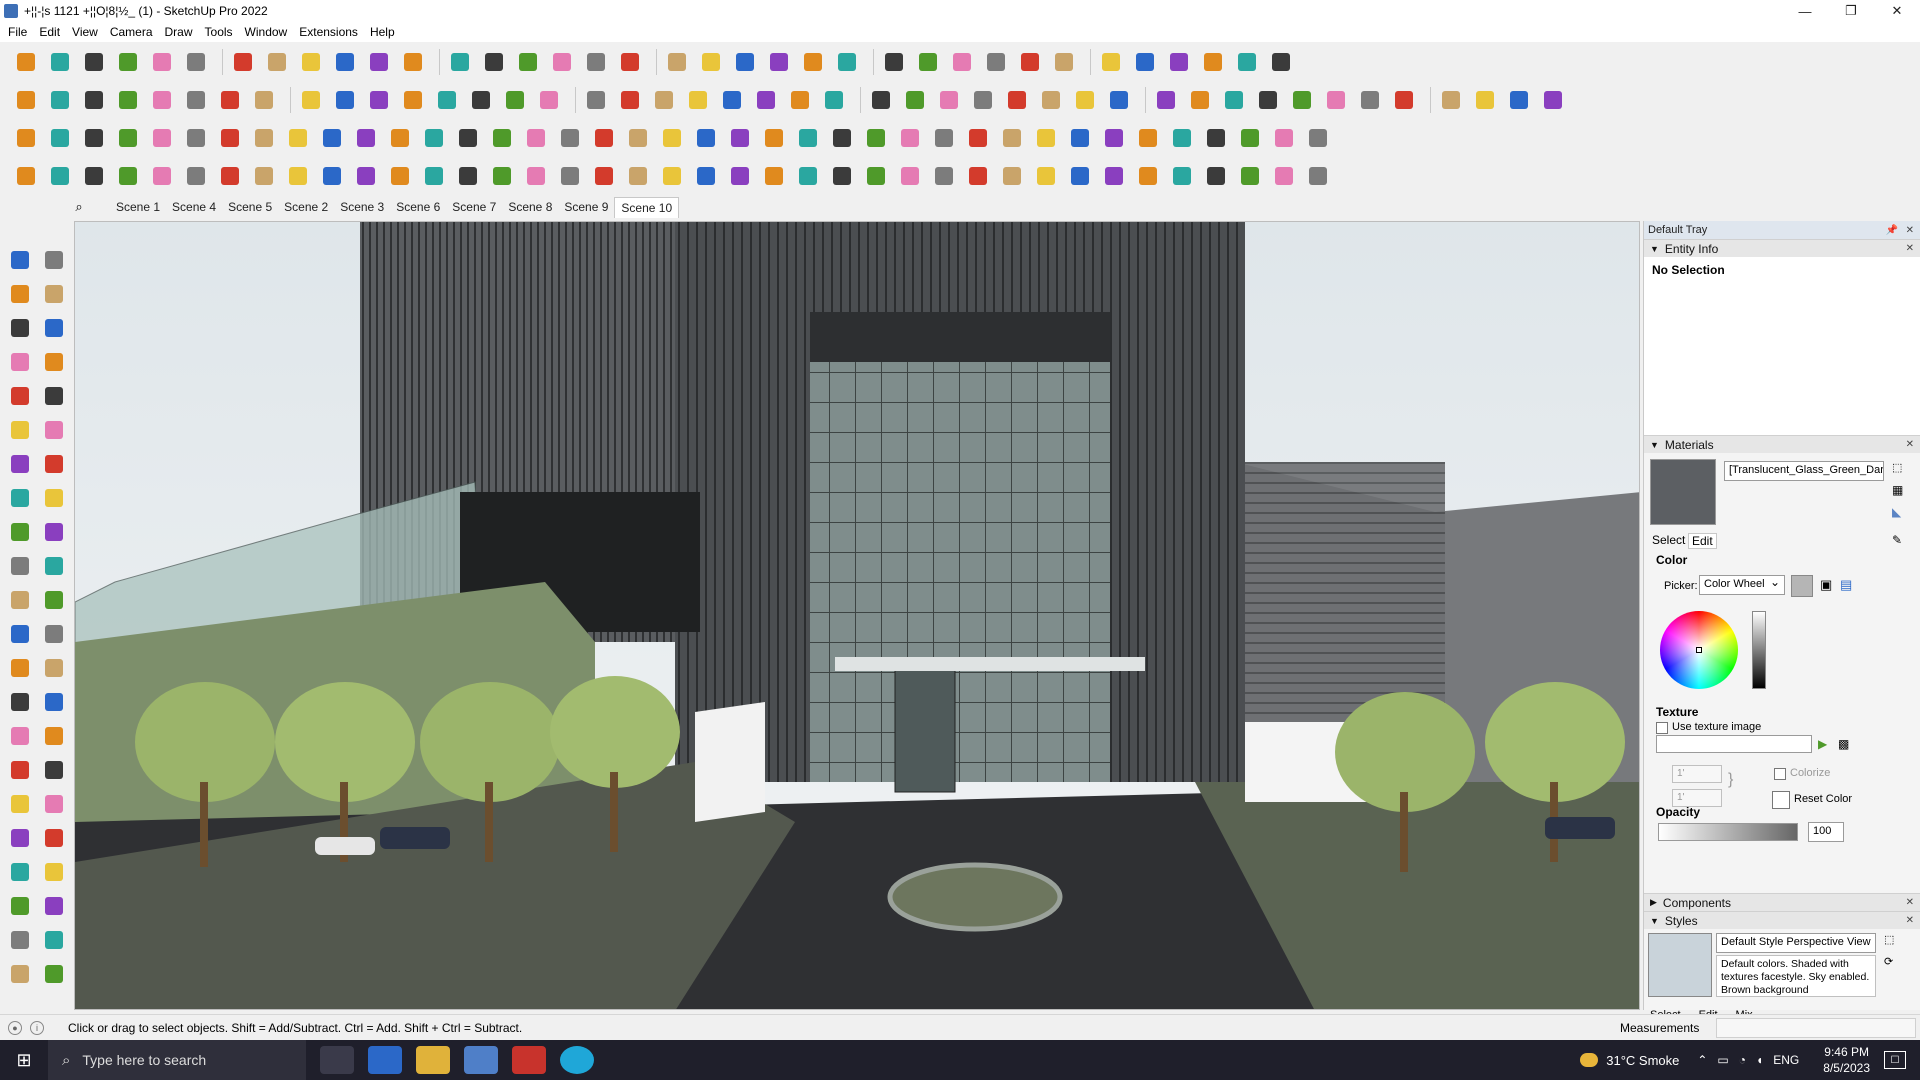 Image resolution: width=1920 pixels, height=1080 pixels. Describe the element at coordinates (1826, 832) in the screenshot. I see `opacity-value-input: 100` at that location.